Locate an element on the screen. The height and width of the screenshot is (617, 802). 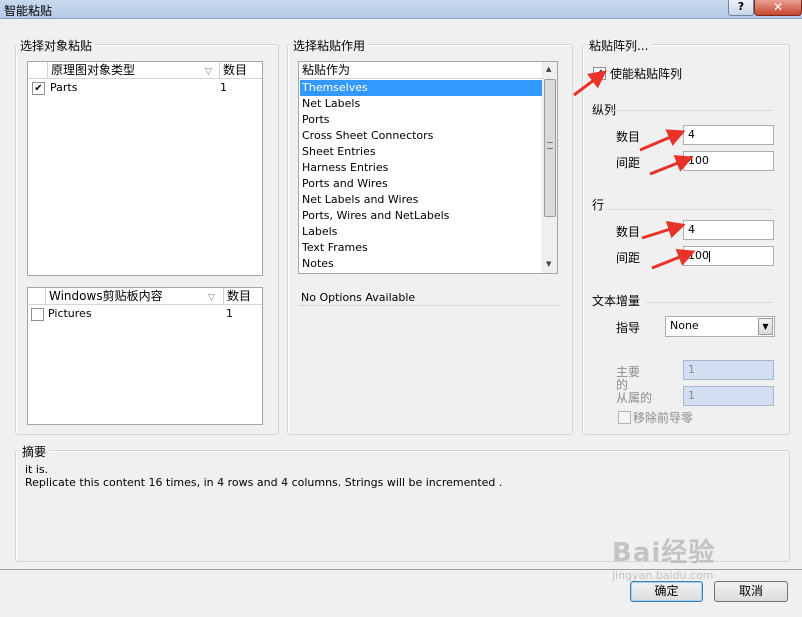
clipboard-list-header: Windows剪贴板内容 ▽ 数目 is located at coordinates (145, 296).